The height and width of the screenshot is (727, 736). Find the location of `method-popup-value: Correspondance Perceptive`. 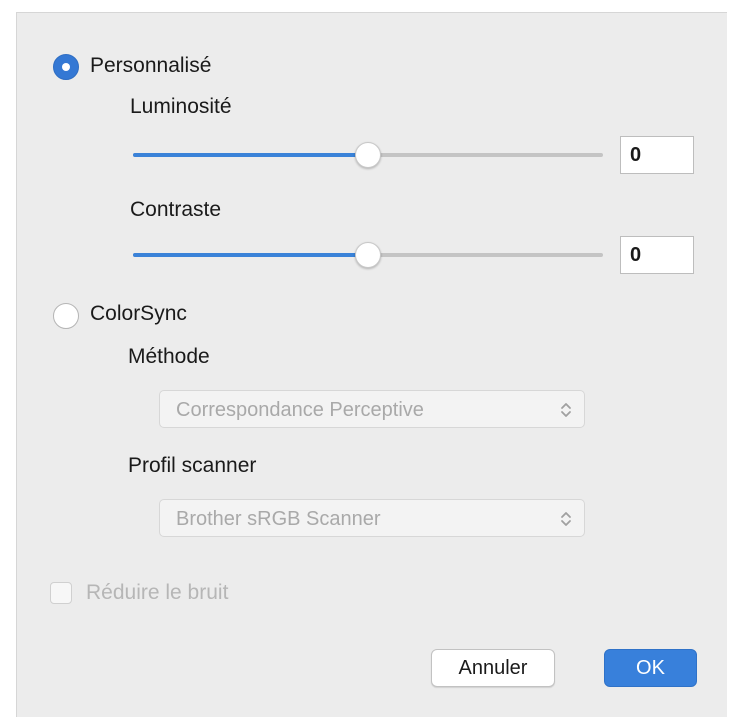

method-popup-value: Correspondance Perceptive is located at coordinates (300, 410).